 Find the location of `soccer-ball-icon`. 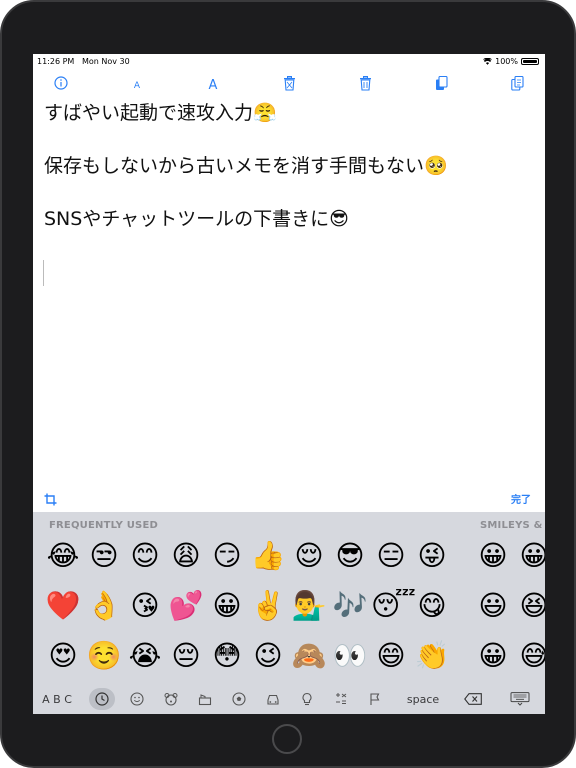

soccer-ball-icon is located at coordinates (239, 699).